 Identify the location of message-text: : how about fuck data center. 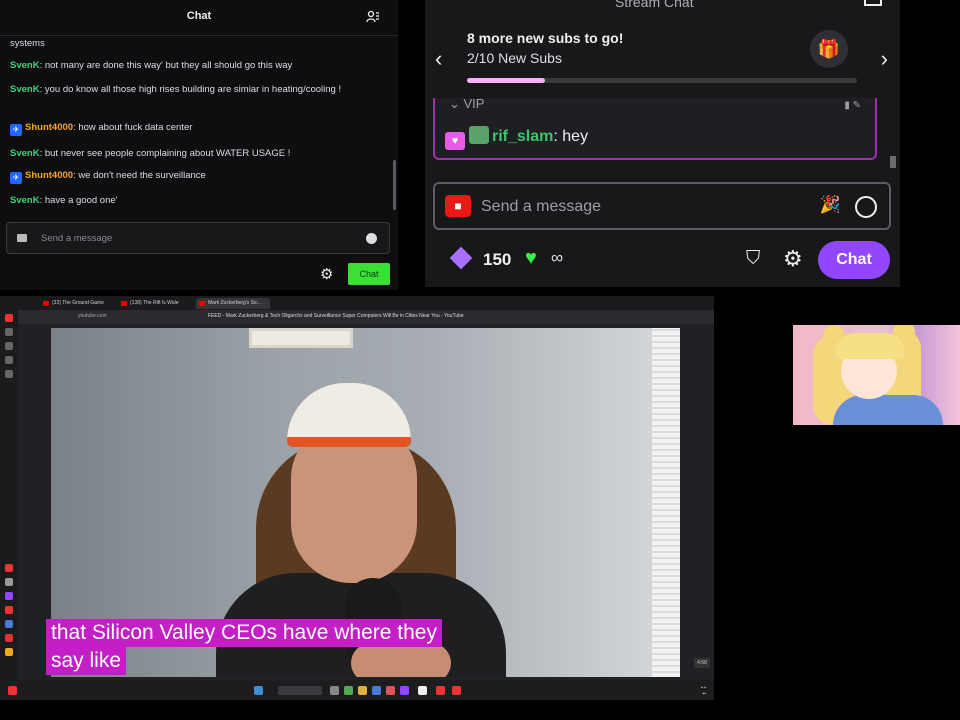
(133, 127).